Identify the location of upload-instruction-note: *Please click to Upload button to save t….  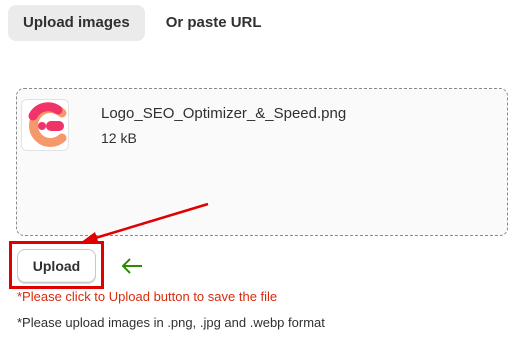
(147, 296).